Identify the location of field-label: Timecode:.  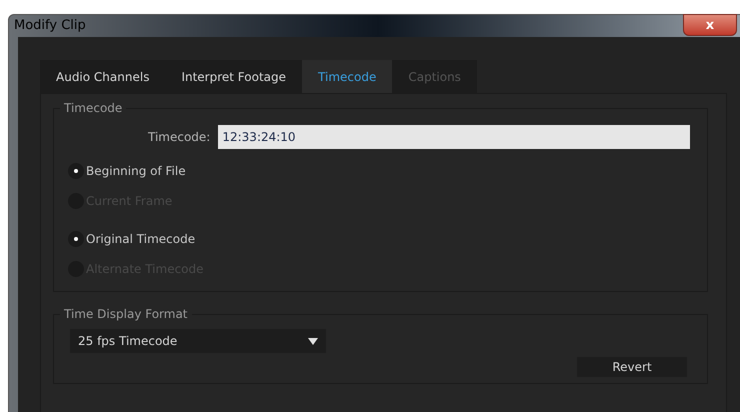
(179, 137).